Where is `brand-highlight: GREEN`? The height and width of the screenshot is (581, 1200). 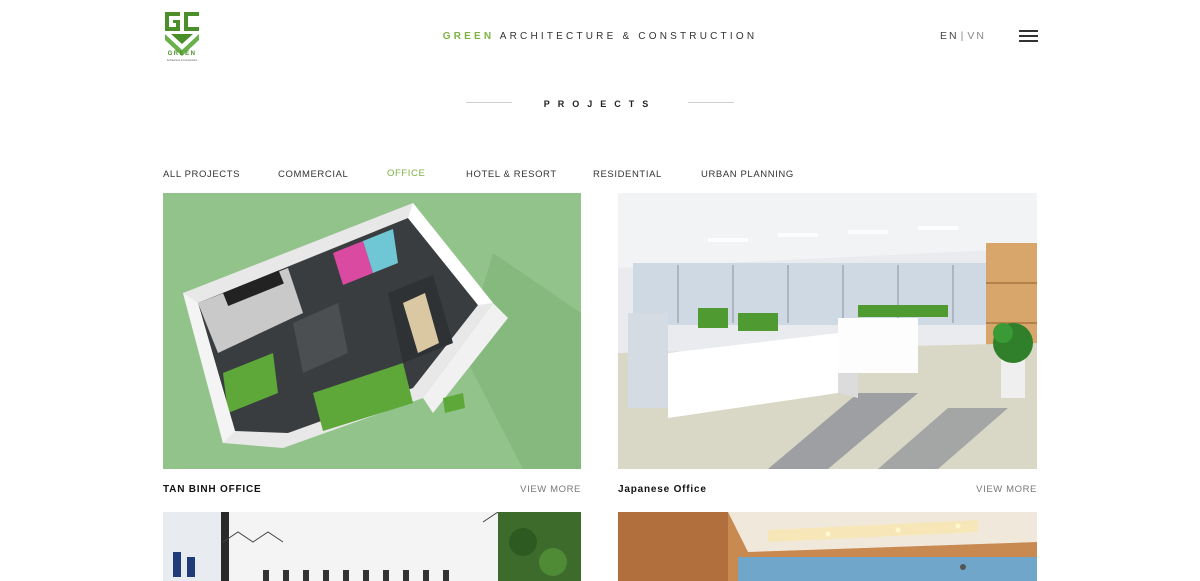 brand-highlight: GREEN is located at coordinates (468, 36).